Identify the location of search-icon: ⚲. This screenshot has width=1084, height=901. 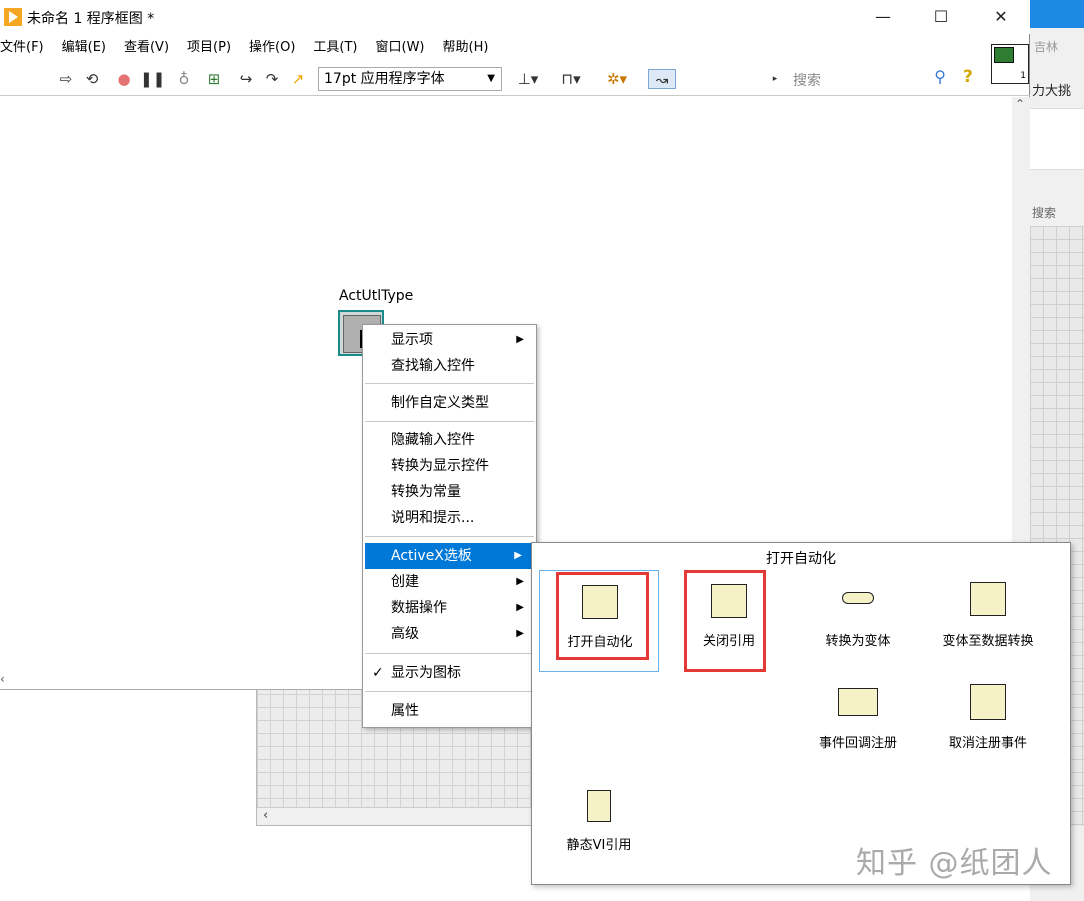
(940, 76).